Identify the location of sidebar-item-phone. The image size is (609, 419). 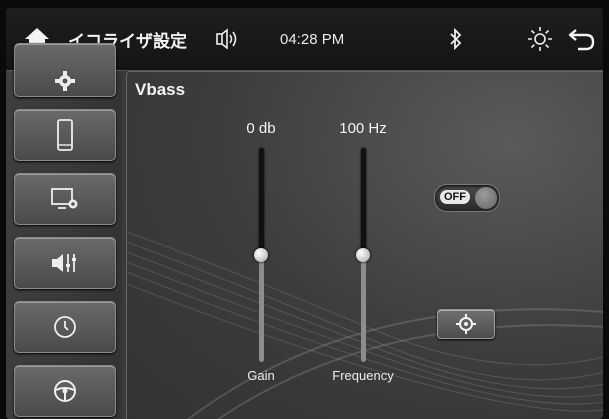
(65, 135).